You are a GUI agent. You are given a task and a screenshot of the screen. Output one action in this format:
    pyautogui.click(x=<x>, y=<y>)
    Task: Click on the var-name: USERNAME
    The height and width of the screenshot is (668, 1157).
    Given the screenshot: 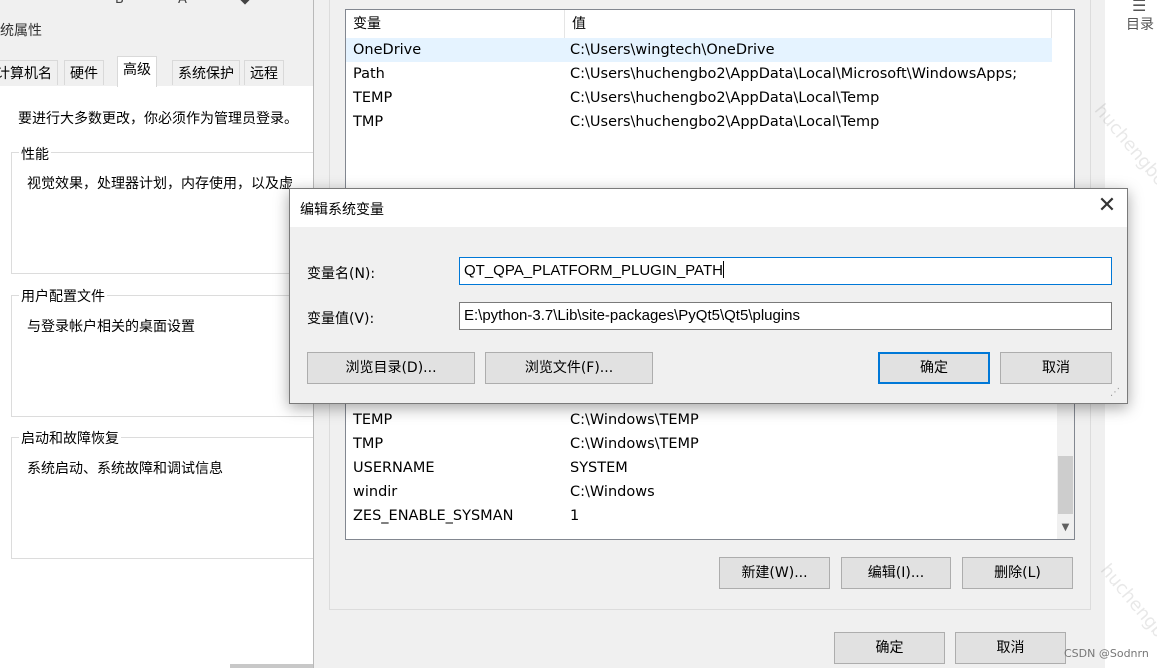 What is the action you would take?
    pyautogui.click(x=394, y=468)
    